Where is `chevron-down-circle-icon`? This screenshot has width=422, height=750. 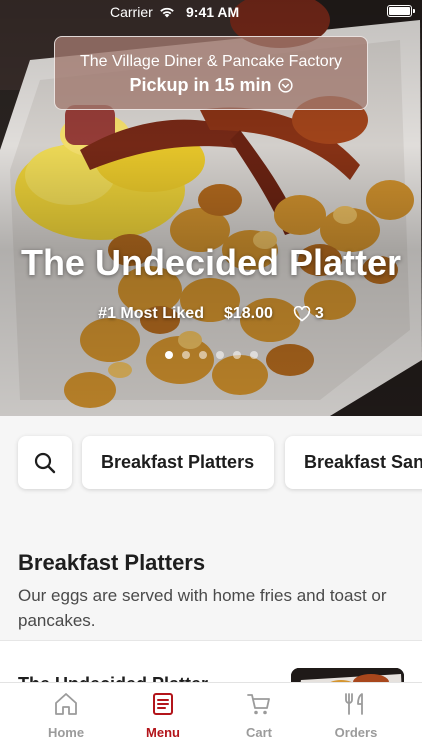
chevron-down-circle-icon is located at coordinates (285, 85).